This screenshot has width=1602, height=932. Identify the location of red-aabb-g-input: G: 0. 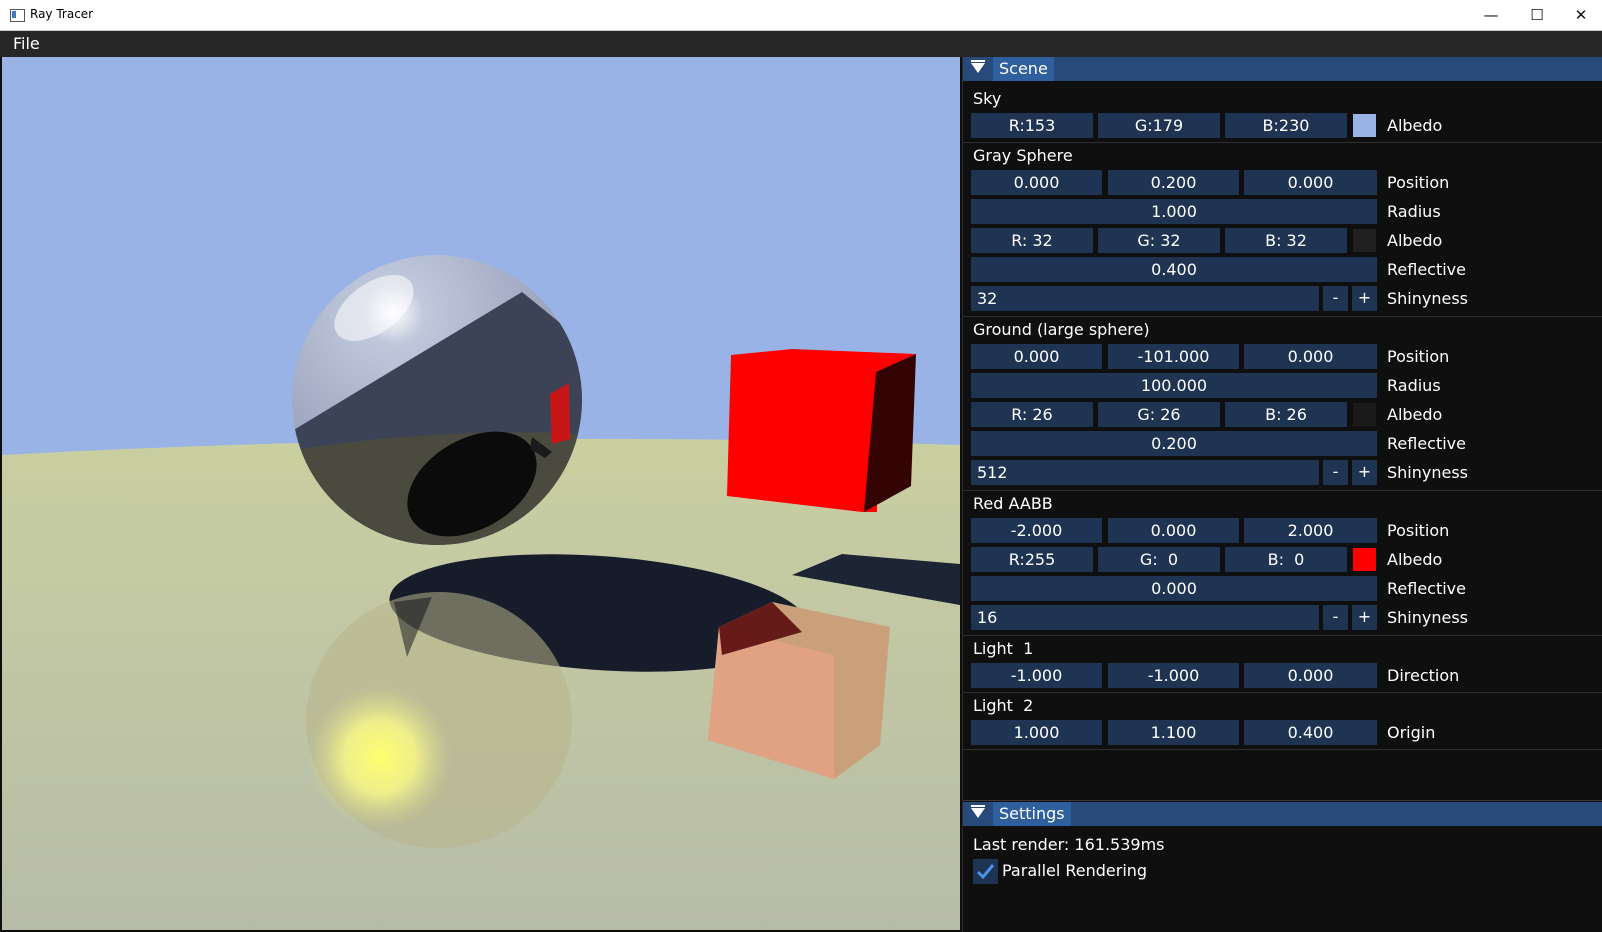
(1159, 559).